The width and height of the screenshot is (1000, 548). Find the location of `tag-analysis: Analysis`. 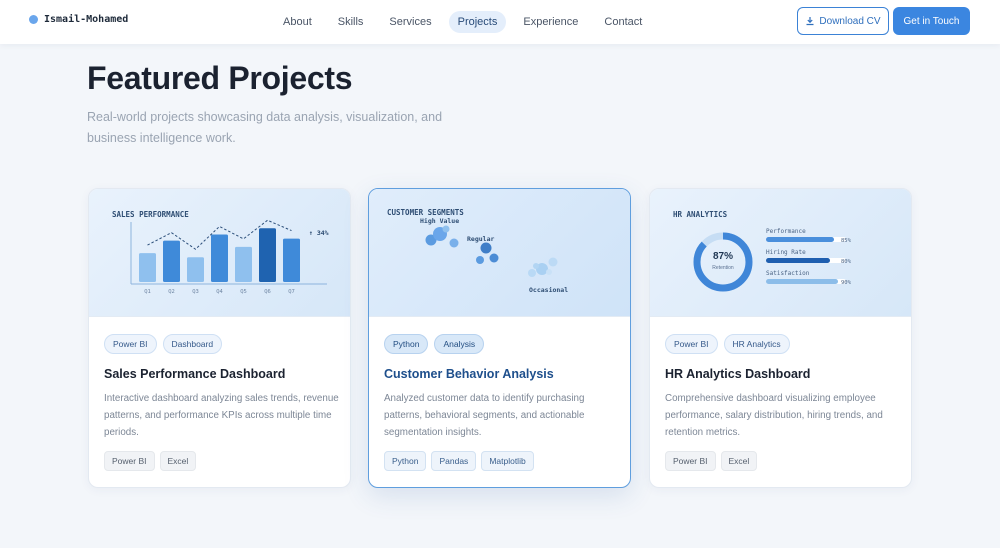

tag-analysis: Analysis is located at coordinates (459, 344).